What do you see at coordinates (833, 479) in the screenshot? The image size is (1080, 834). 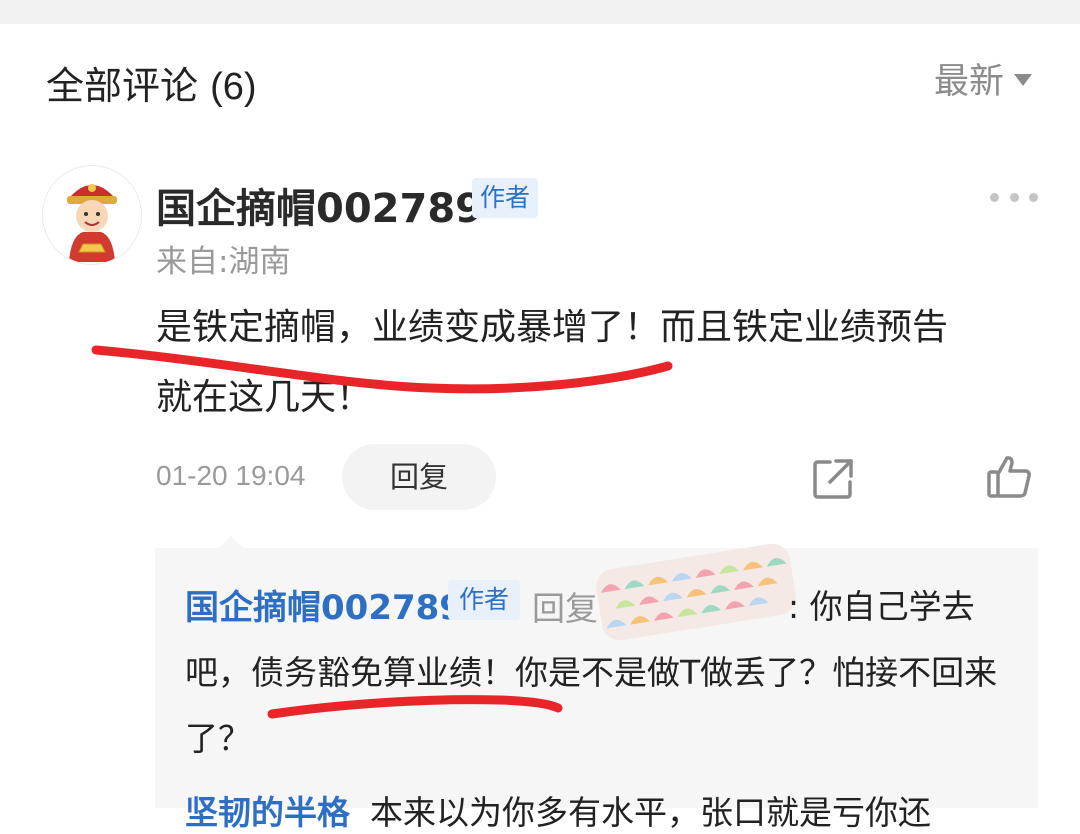 I see `share-icon` at bounding box center [833, 479].